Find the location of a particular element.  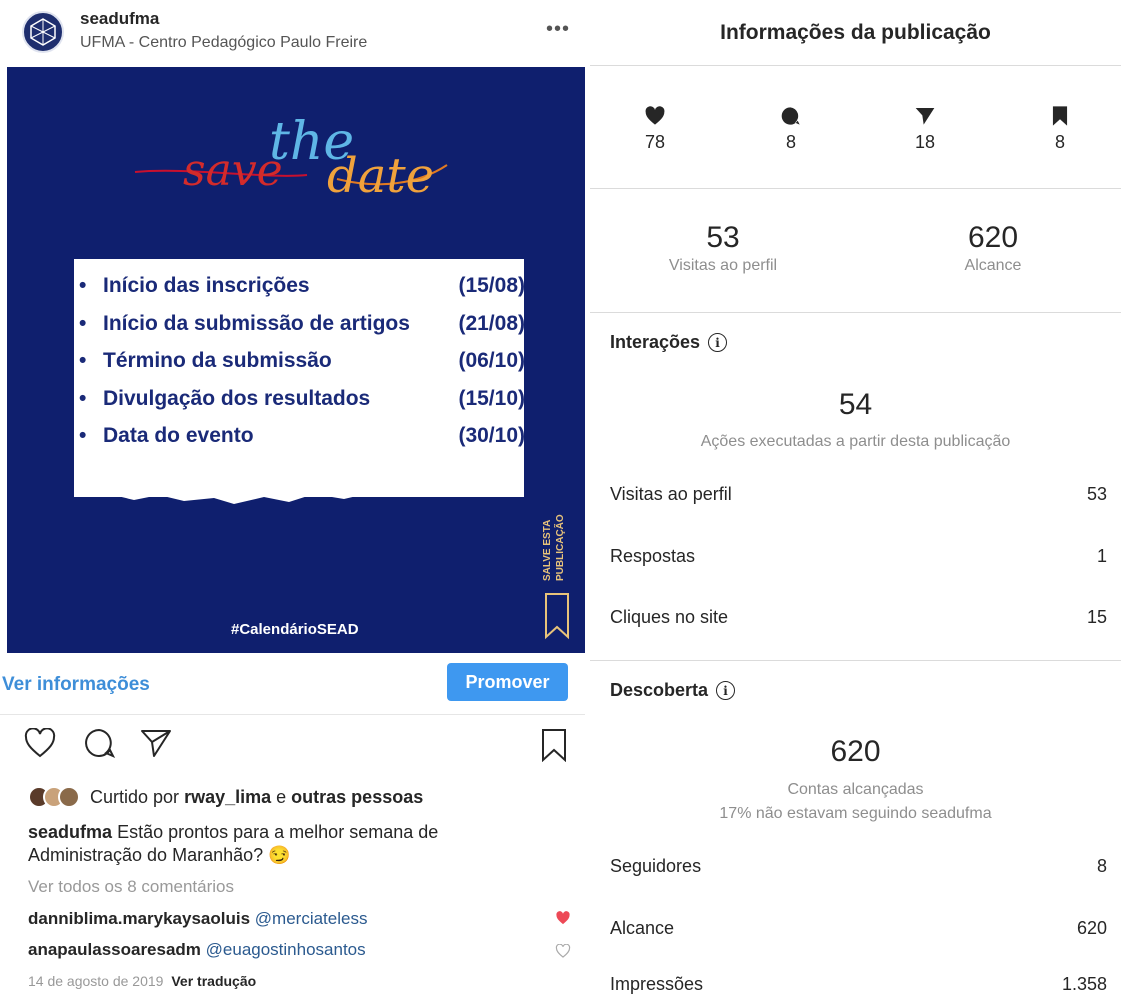

event-label: Início da submissão de artigos is located at coordinates (256, 323).